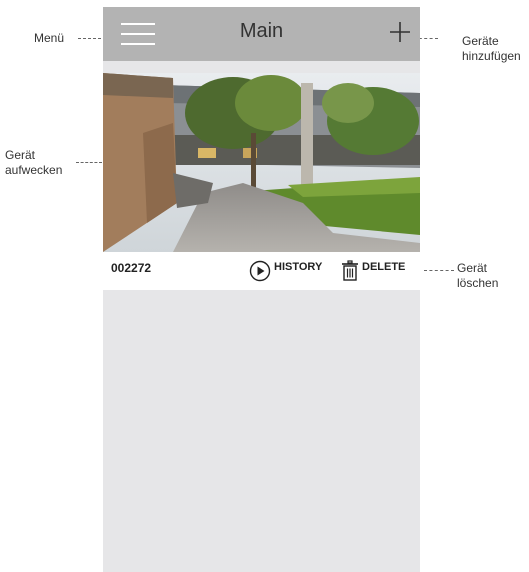 The image size is (529, 572). Describe the element at coordinates (34, 162) in the screenshot. I see `callout-wake-device: Gerät aufwecken` at that location.